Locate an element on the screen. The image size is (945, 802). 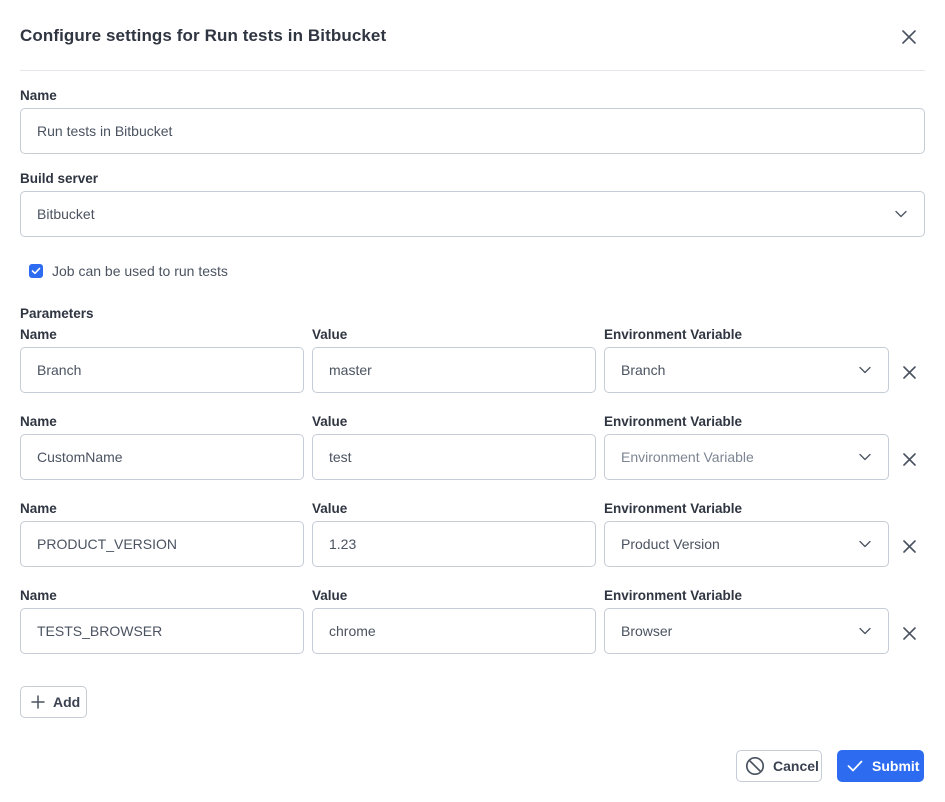
param-value-value: 1.23 is located at coordinates (343, 544).